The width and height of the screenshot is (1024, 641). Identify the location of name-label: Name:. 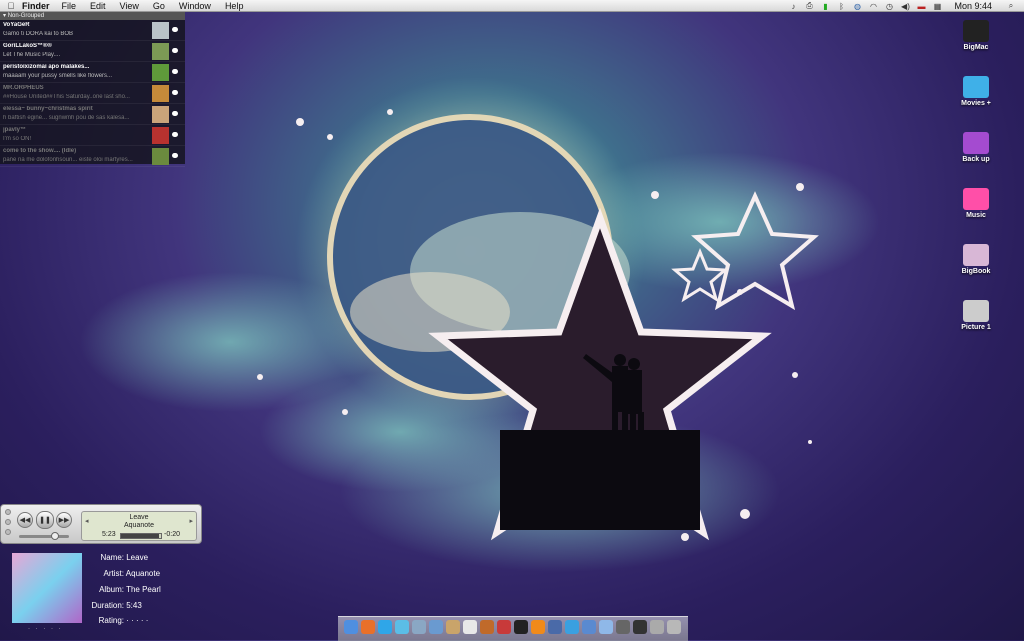
(112, 557).